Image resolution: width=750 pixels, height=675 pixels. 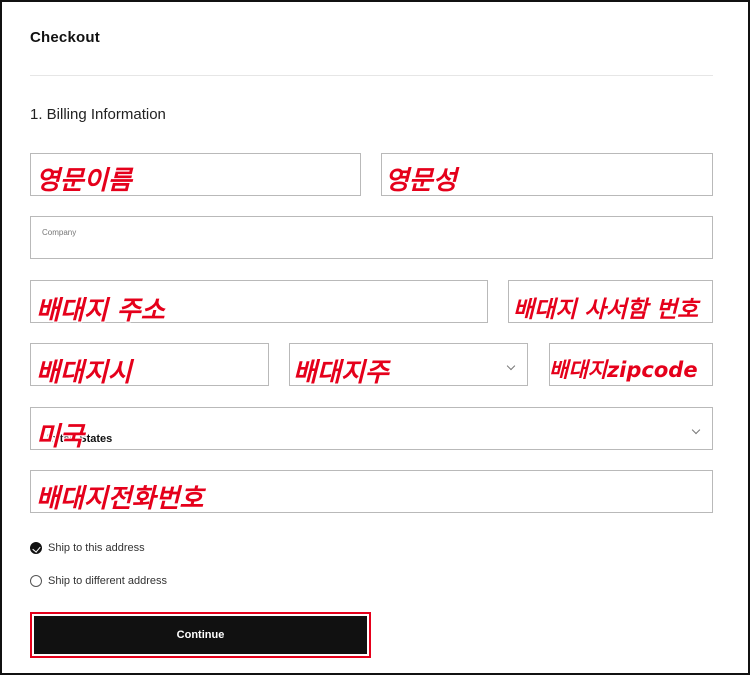 I want to click on ship-to-this-address-option: Ship to this address, so click(x=87, y=548).